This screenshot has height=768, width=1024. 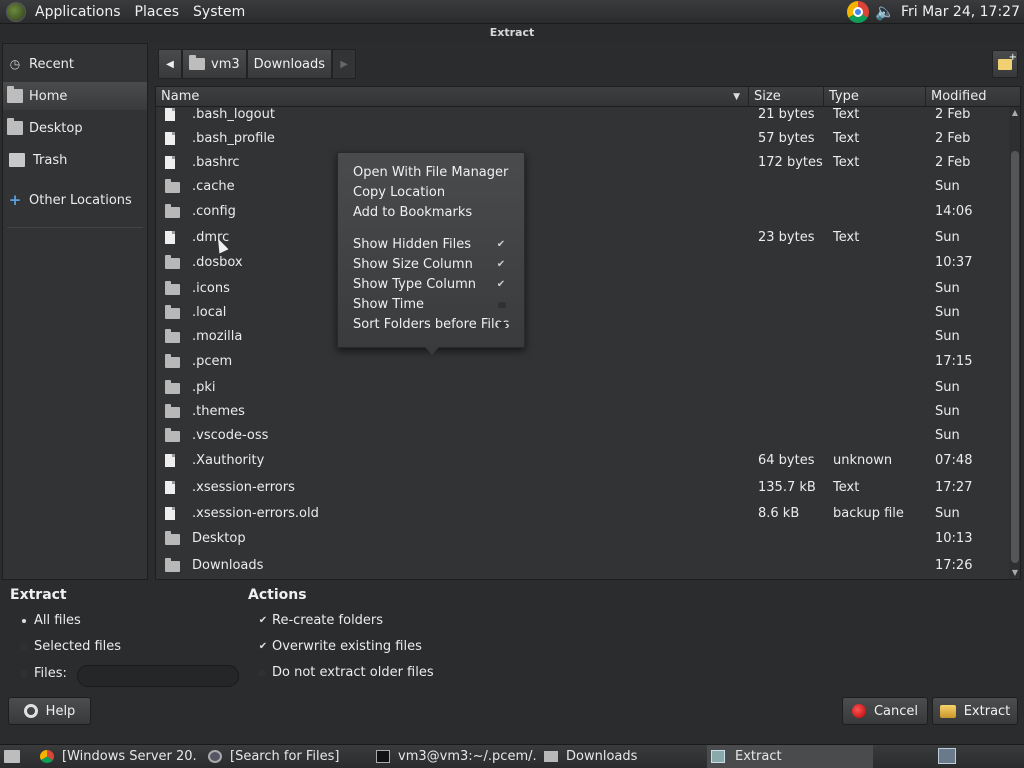 I want to click on list-item: .dmrc 23 bytes Text Sun, so click(x=582, y=238).